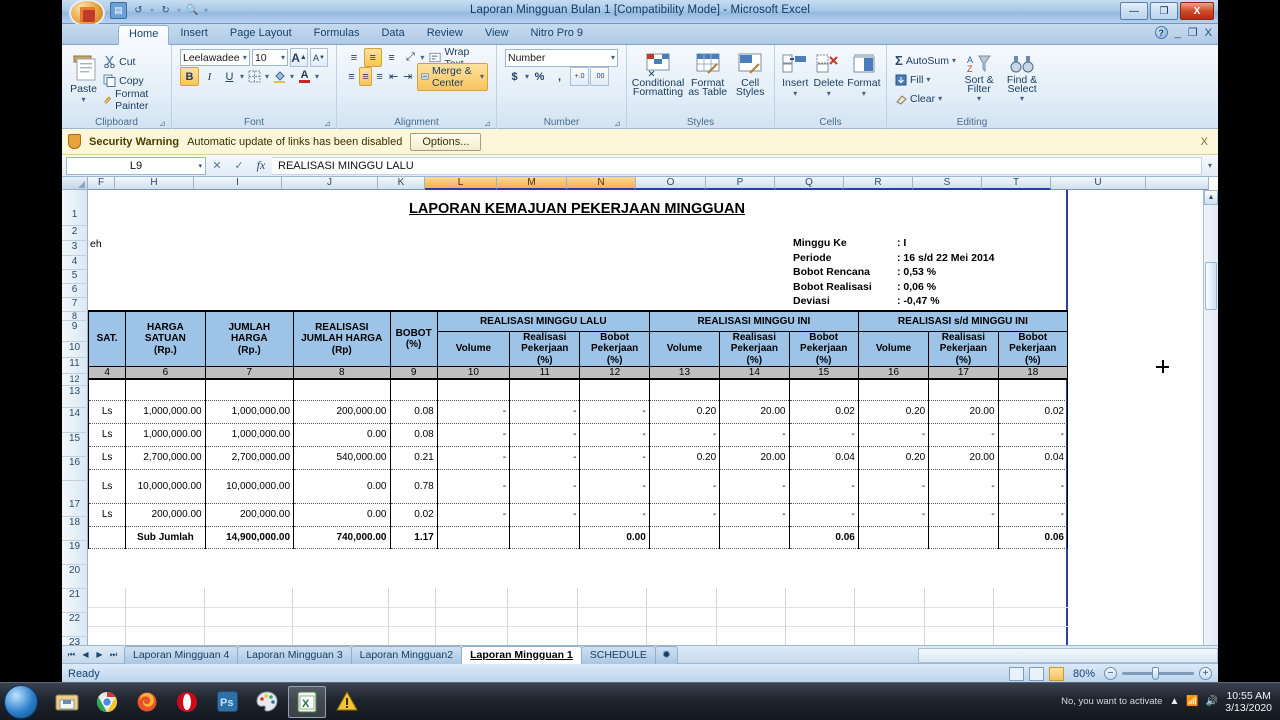  What do you see at coordinates (413, 537) in the screenshot?
I see `cell: 1.17` at bounding box center [413, 537].